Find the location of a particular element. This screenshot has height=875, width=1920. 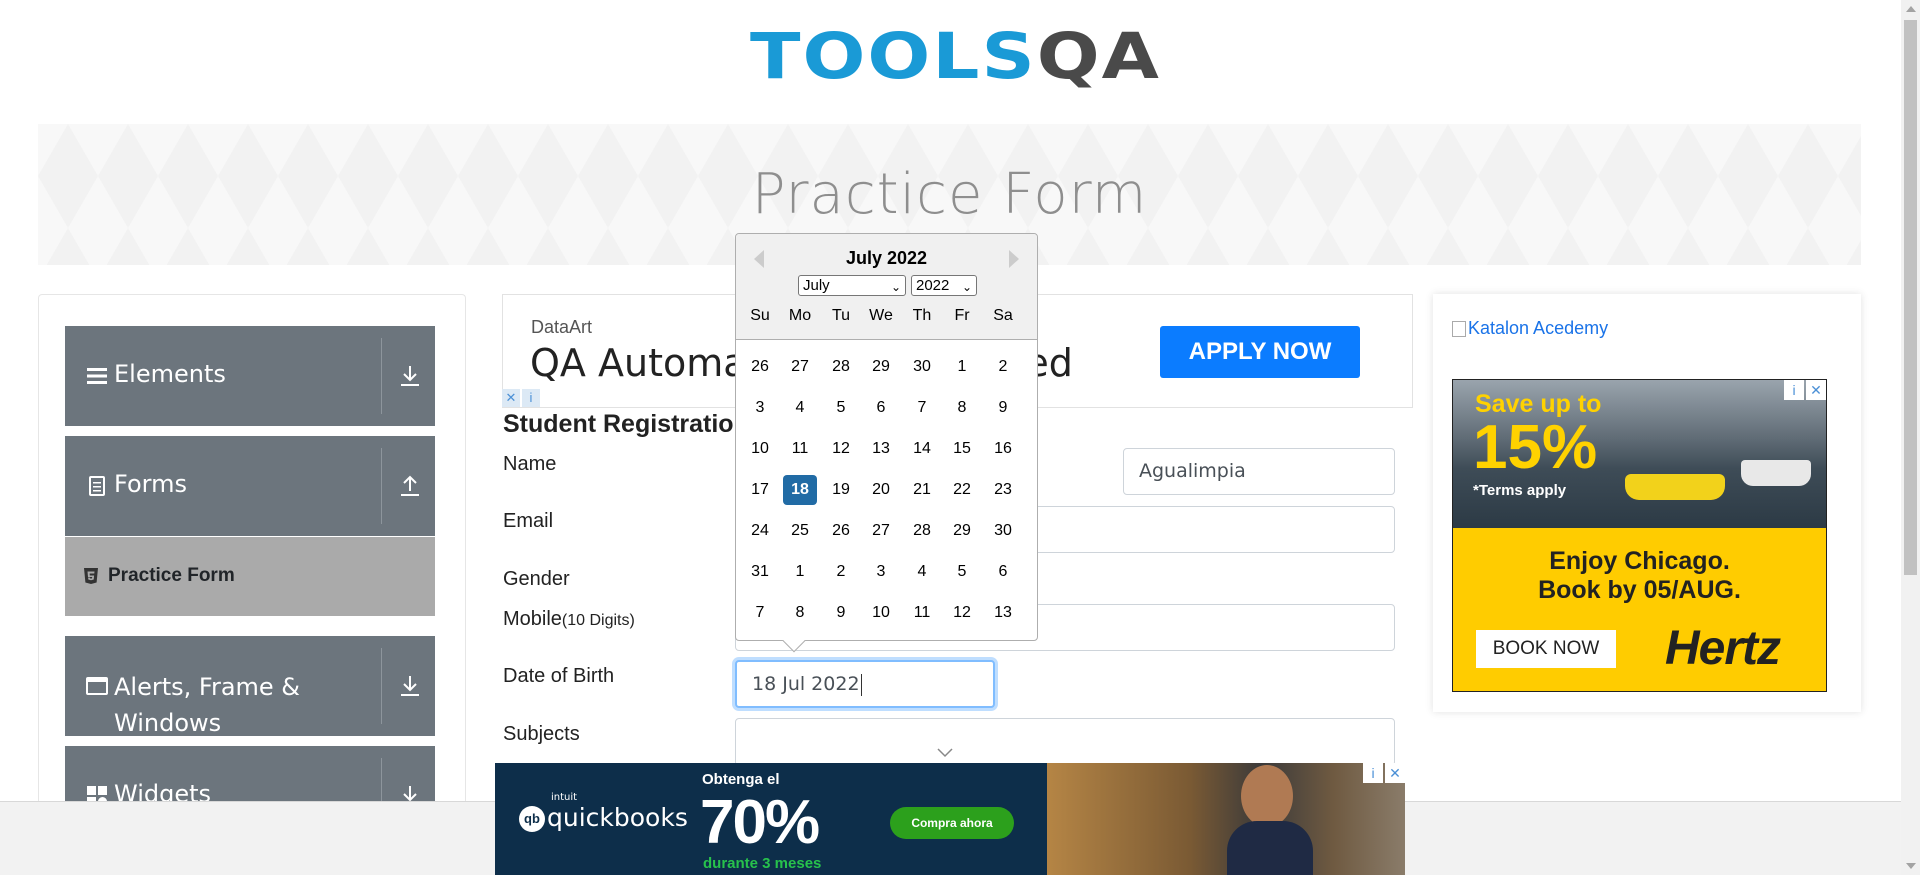

ad-durante: durante 3 meses is located at coordinates (762, 863).